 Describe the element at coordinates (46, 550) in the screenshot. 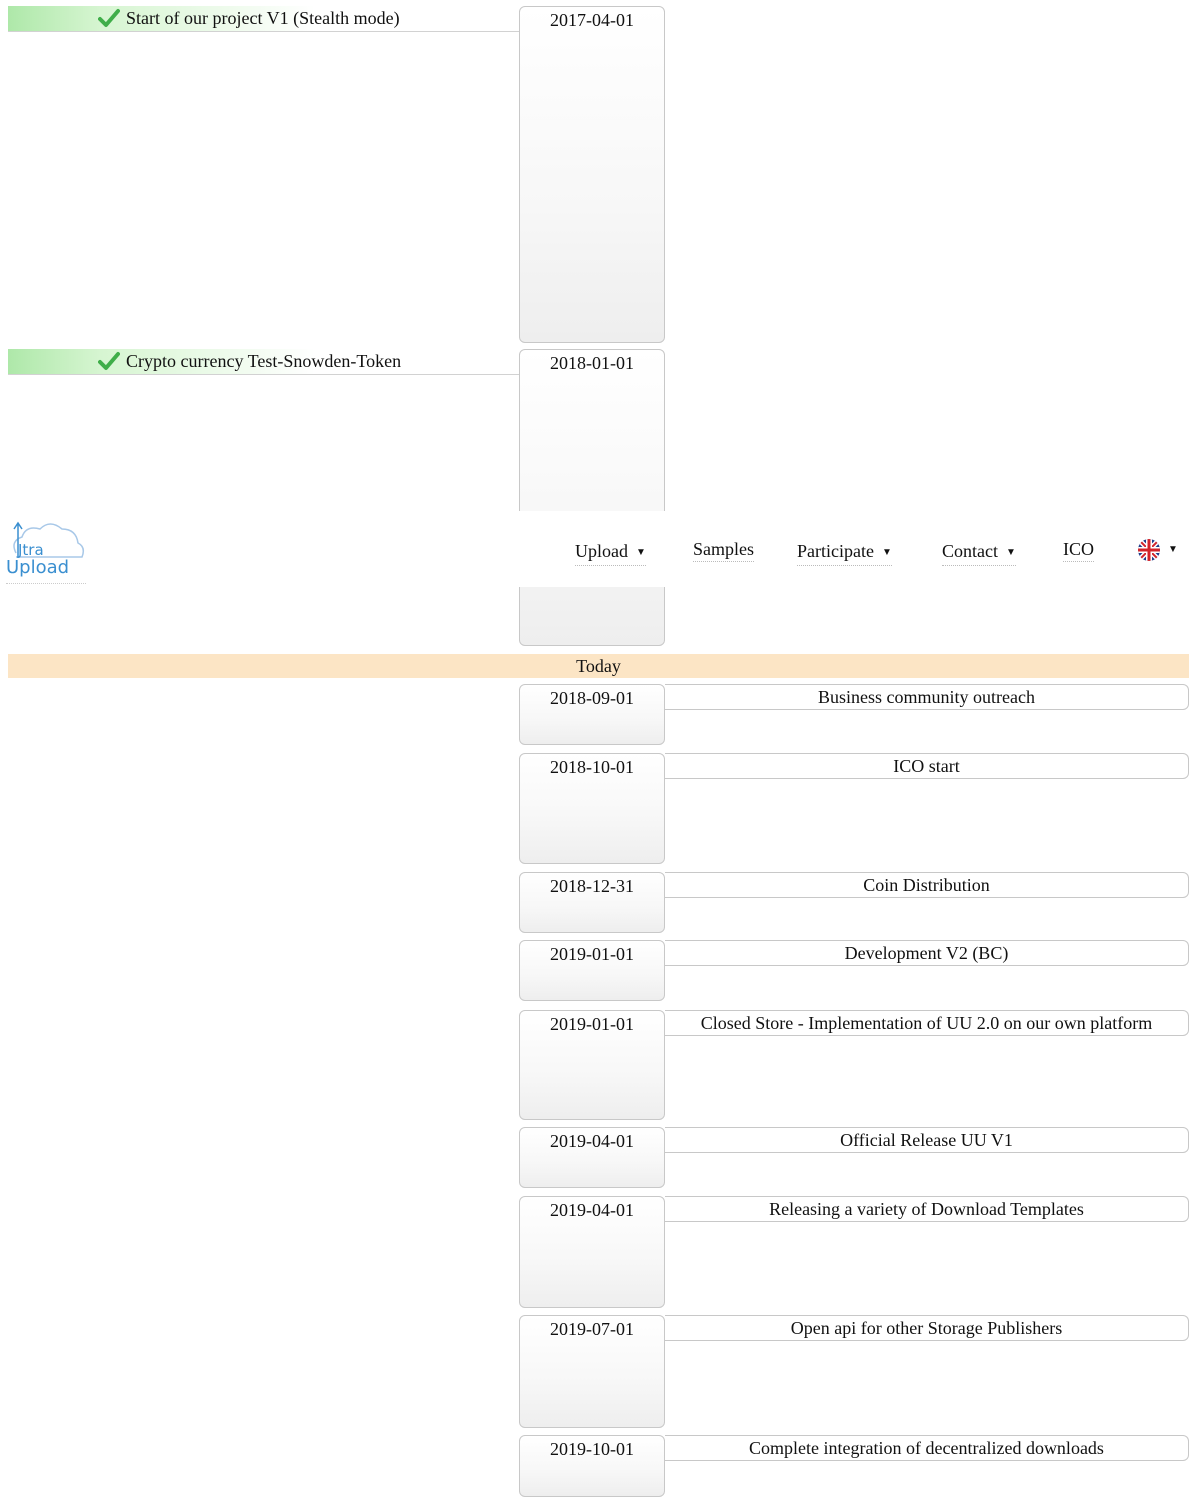

I see `ultraupload-logo: Jtra Upload` at that location.